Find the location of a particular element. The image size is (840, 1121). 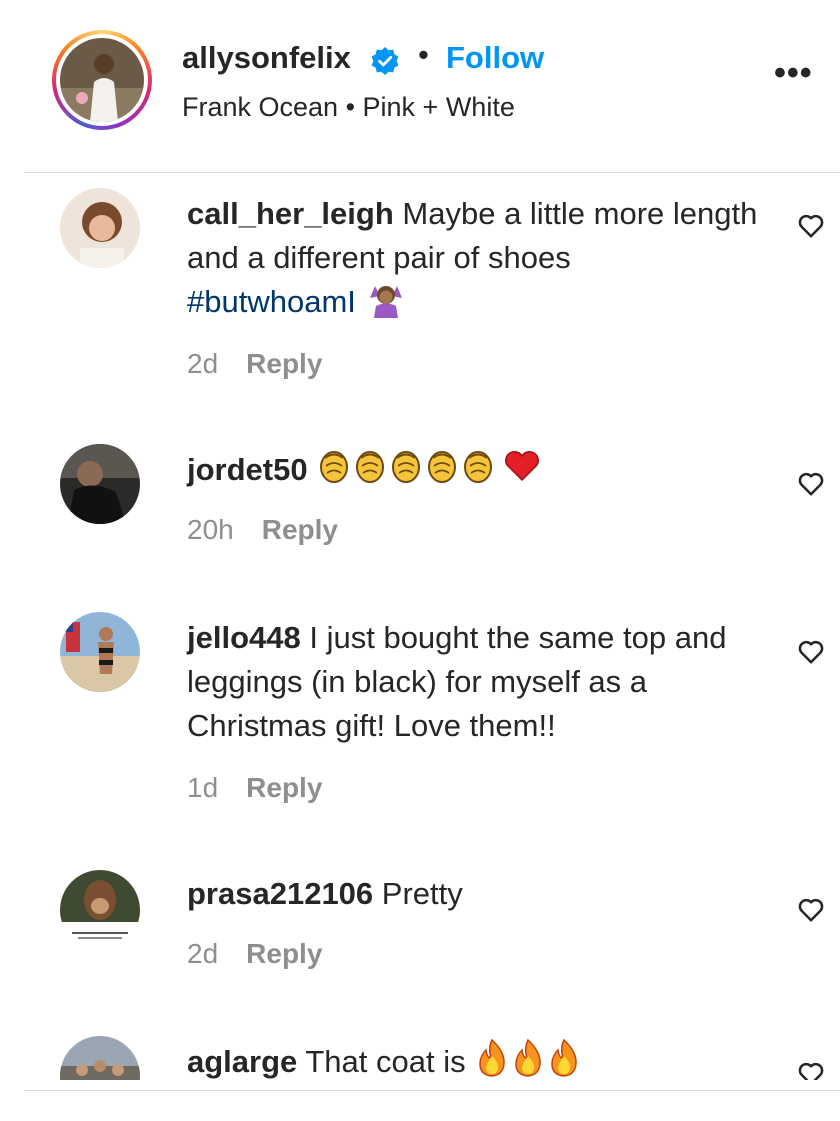

hashtag-link: #butwhoamI is located at coordinates (271, 301).